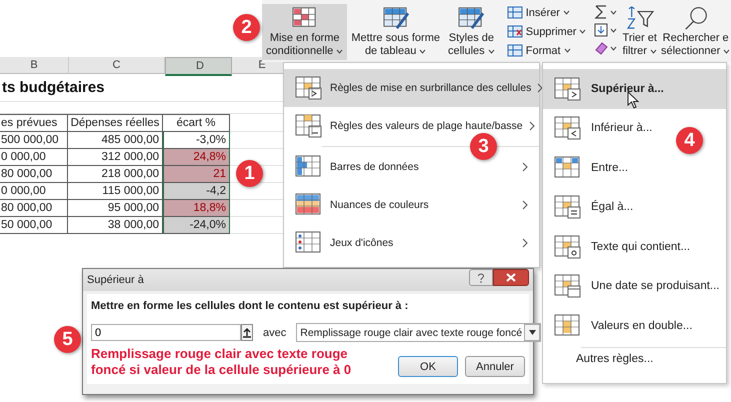 The height and width of the screenshot is (402, 731). Describe the element at coordinates (471, 32) in the screenshot. I see `ribbon-button: Styles de cellules` at that location.